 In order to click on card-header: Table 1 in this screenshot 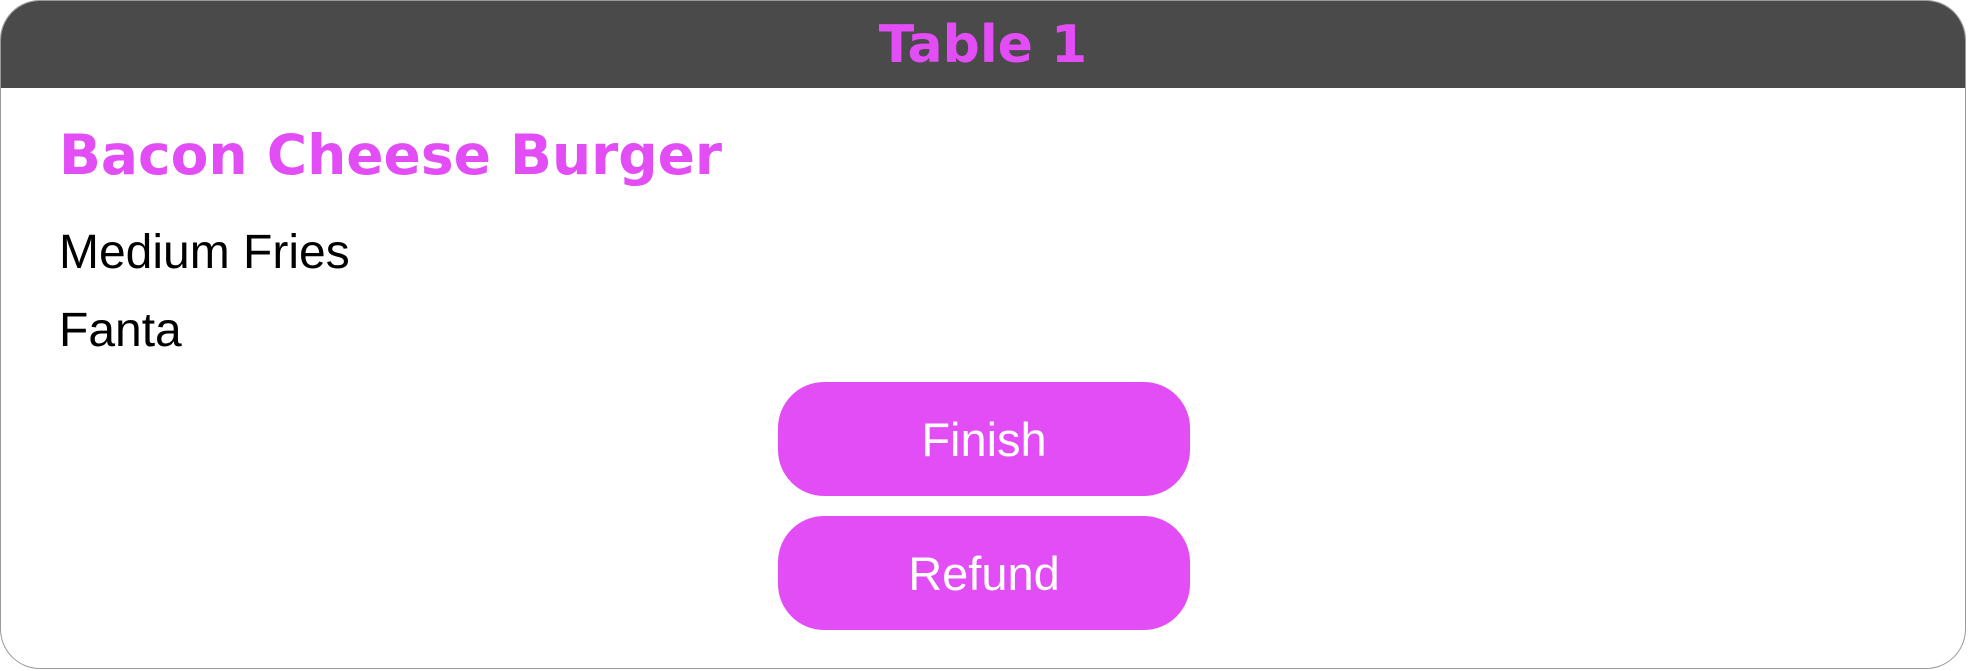, I will do `click(983, 44)`.